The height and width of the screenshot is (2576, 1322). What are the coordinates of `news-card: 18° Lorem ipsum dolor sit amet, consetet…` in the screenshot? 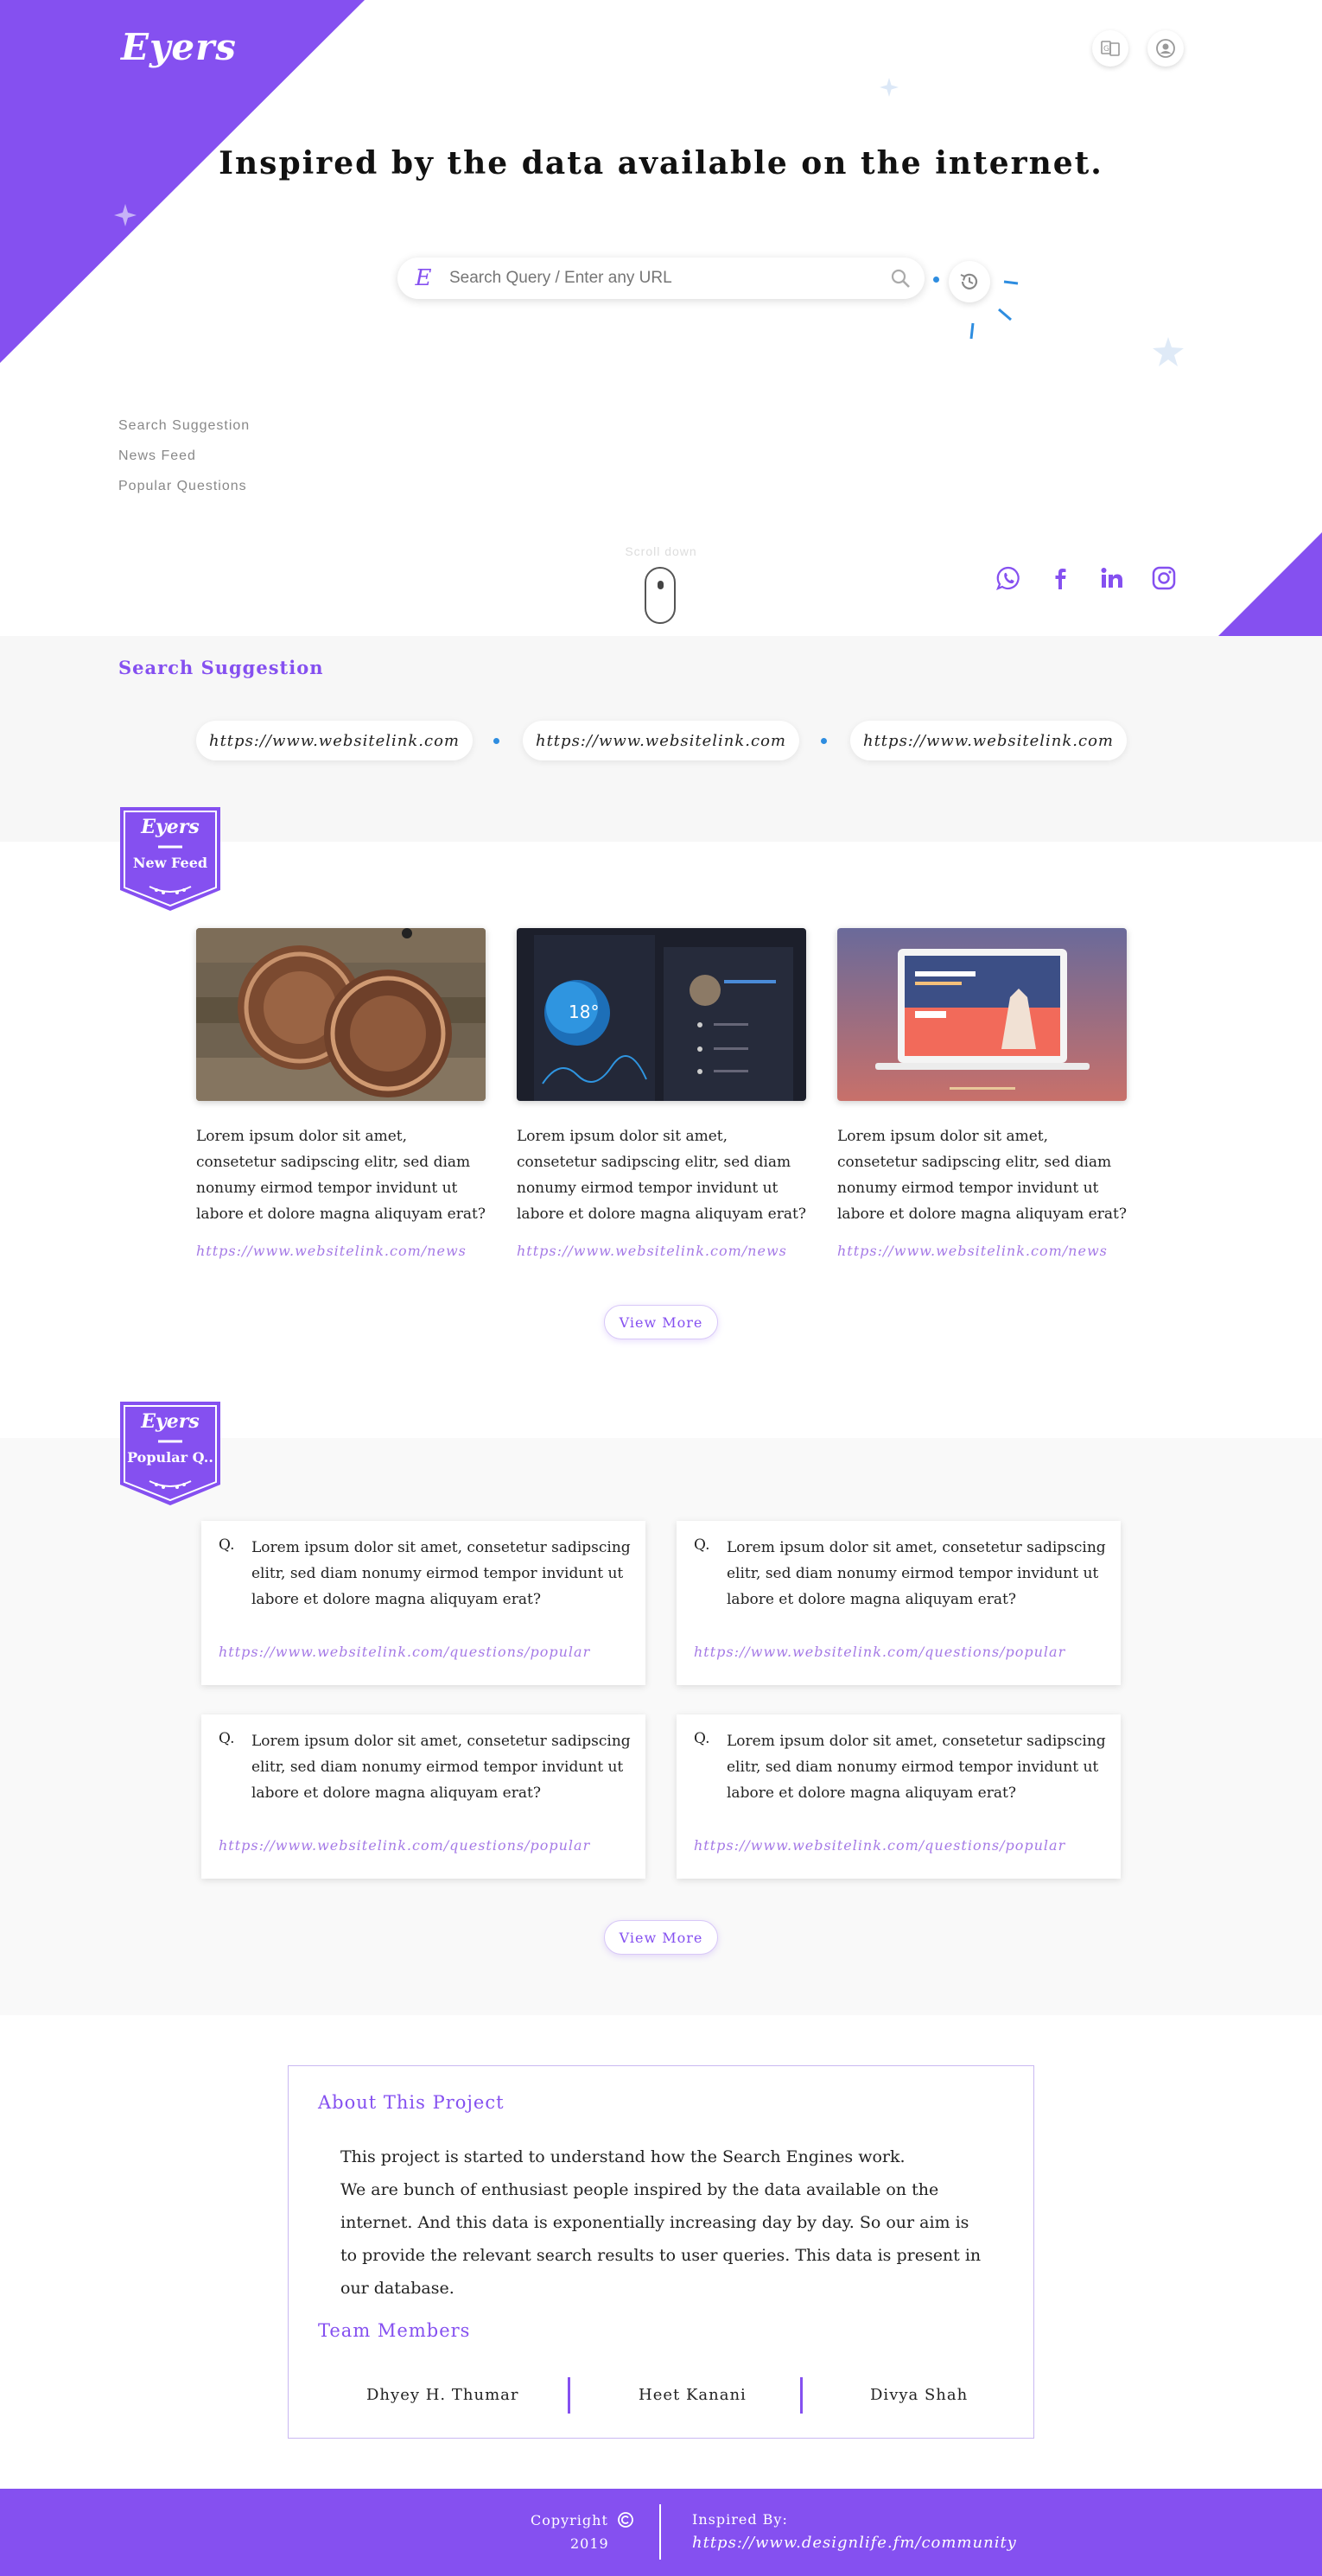 It's located at (661, 1094).